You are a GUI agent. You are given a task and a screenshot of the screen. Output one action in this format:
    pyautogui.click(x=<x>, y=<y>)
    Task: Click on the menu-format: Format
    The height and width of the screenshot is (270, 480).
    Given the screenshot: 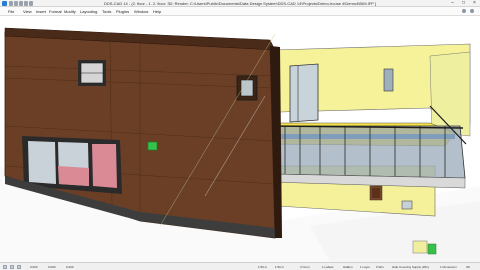 What is the action you would take?
    pyautogui.click(x=55, y=11)
    